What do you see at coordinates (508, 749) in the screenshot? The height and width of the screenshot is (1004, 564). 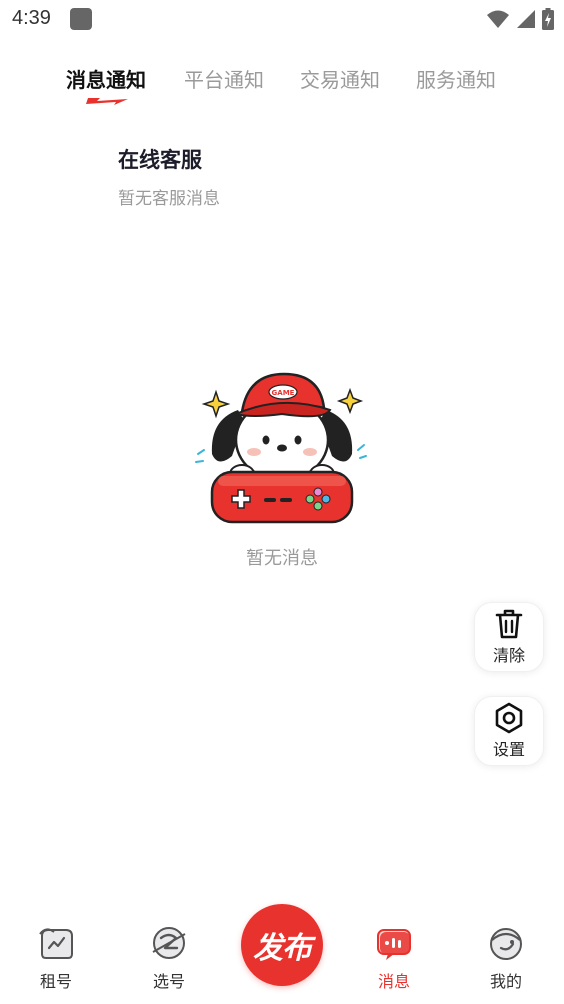 I see `settings-button-label: 设置` at bounding box center [508, 749].